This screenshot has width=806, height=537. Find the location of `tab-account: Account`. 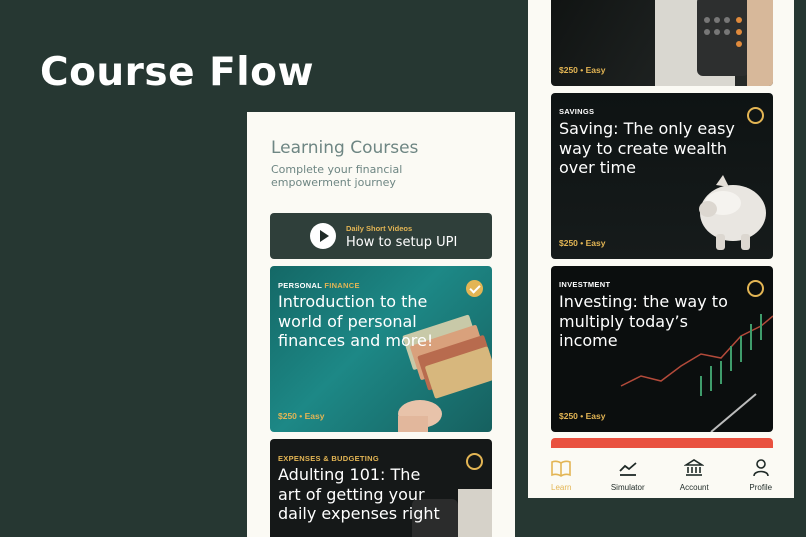

tab-account: Account is located at coordinates (694, 473).